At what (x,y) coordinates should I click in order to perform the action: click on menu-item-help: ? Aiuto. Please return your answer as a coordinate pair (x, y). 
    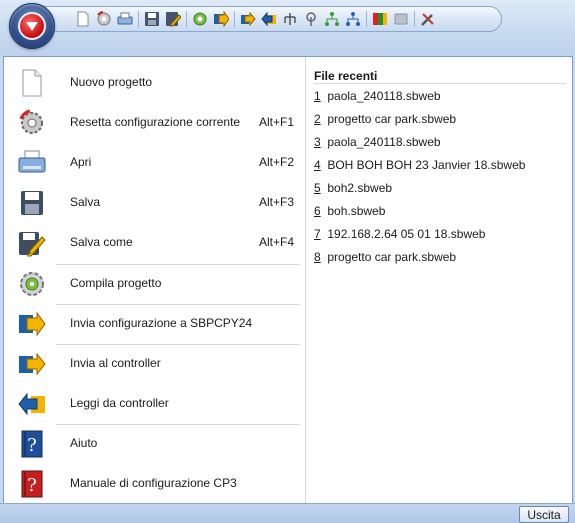
    Looking at the image, I should click on (161, 444).